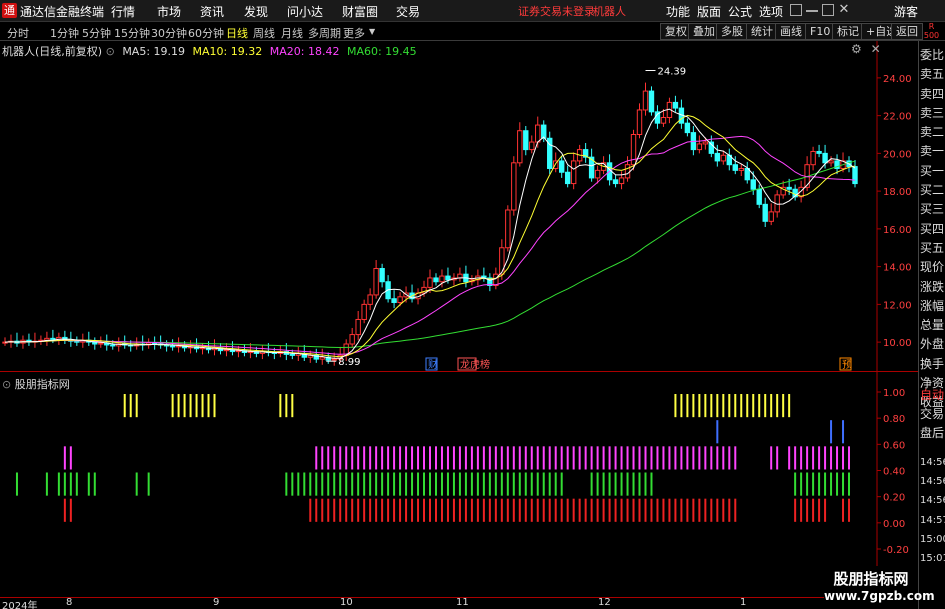 This screenshot has width=945, height=609. Describe the element at coordinates (932, 171) in the screenshot. I see `right-panel-item: 买一` at that location.